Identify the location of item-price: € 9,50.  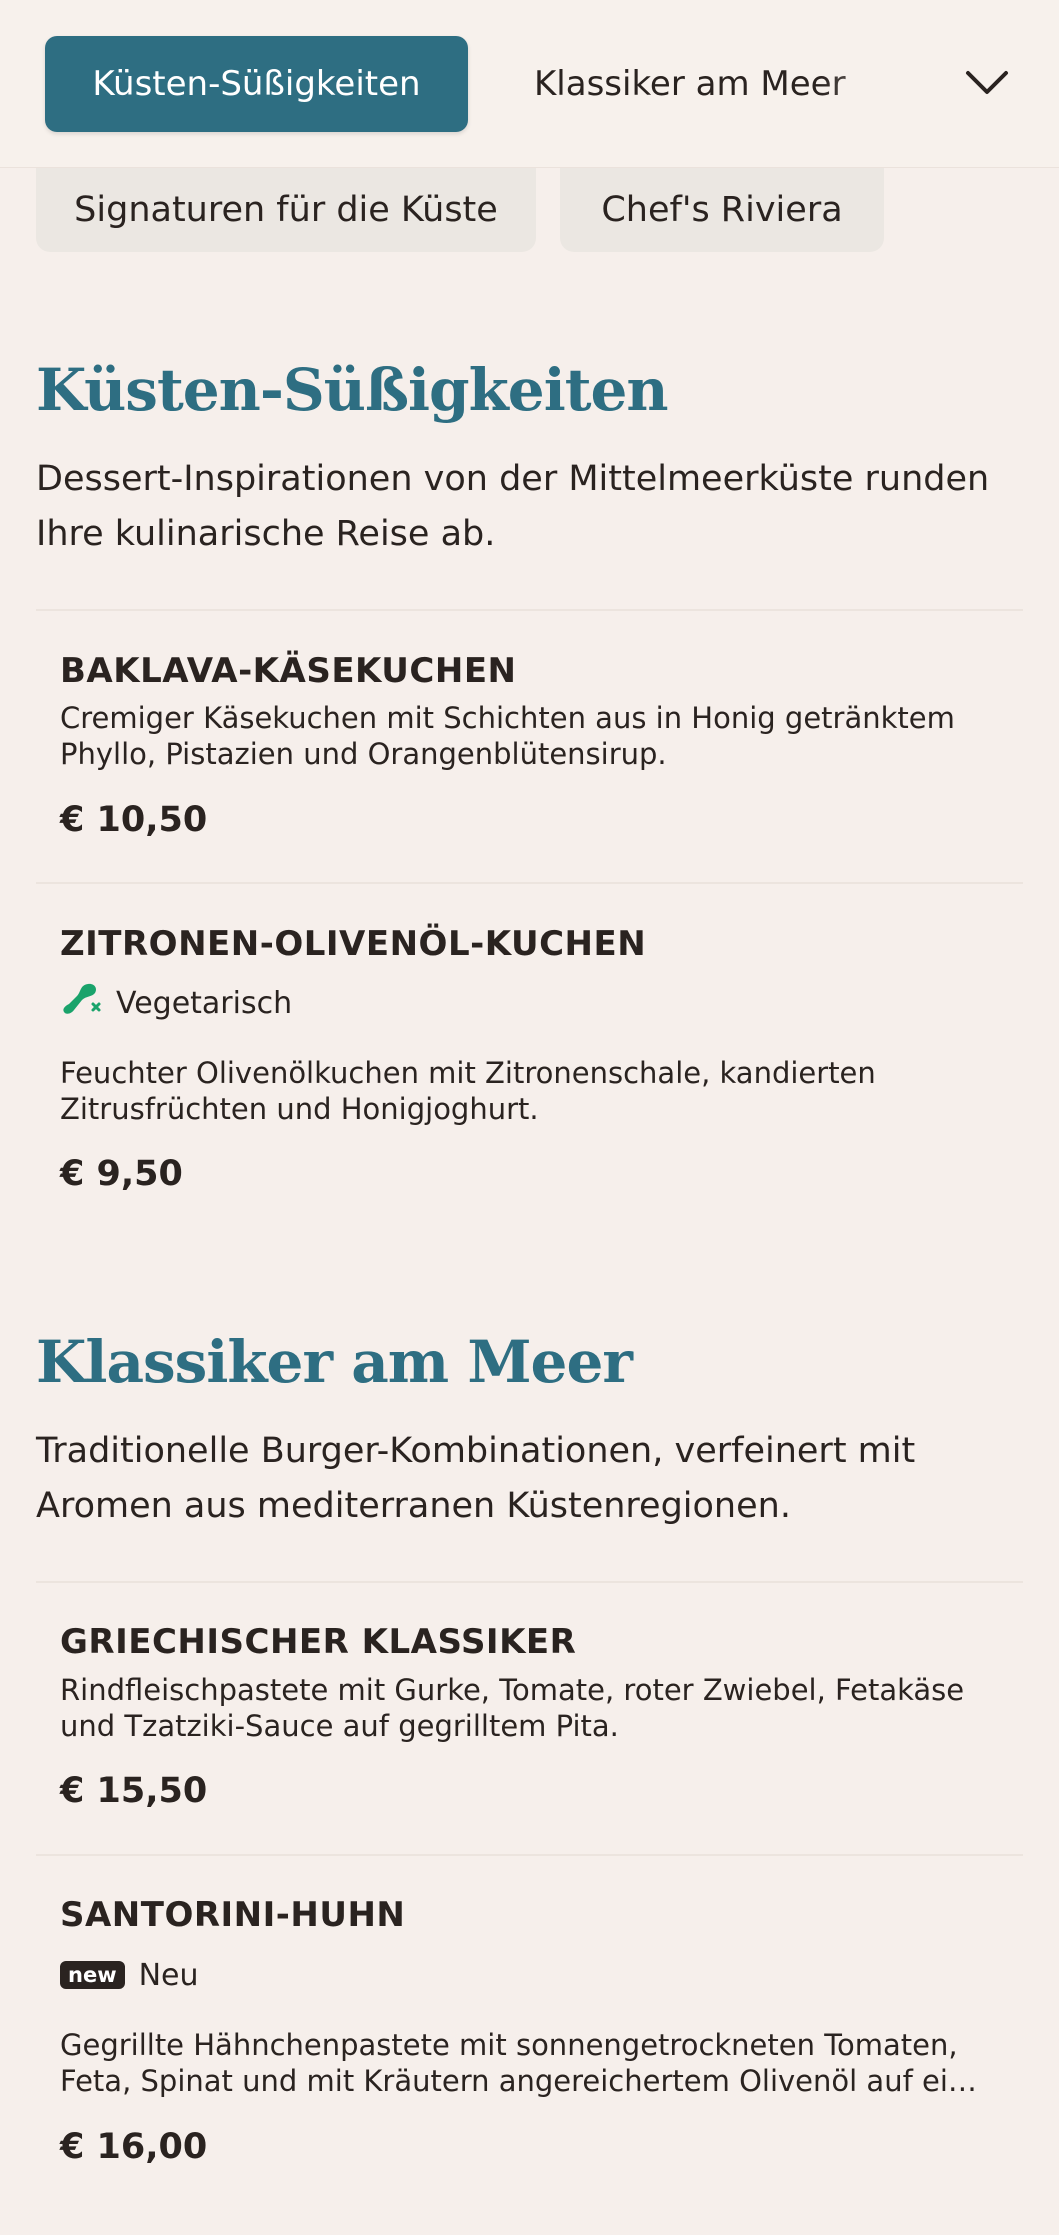
(121, 1174).